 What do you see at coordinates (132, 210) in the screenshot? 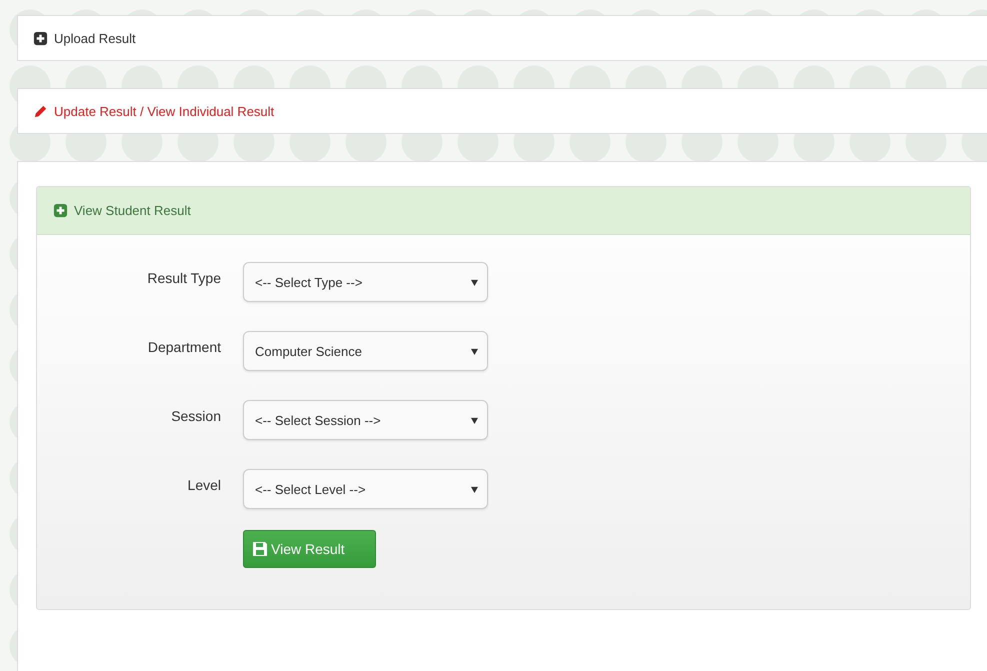
I see `panel-title: View Student Result` at bounding box center [132, 210].